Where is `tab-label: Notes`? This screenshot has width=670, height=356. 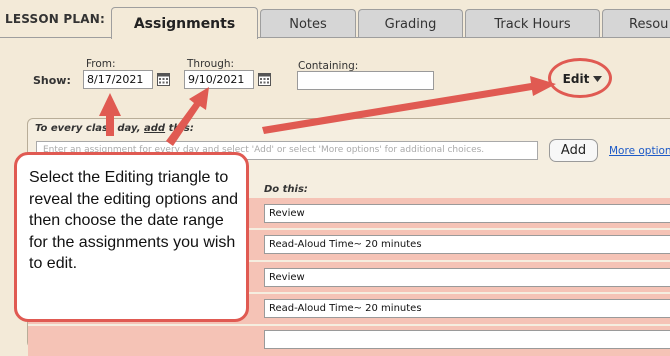
tab-label: Notes is located at coordinates (308, 24).